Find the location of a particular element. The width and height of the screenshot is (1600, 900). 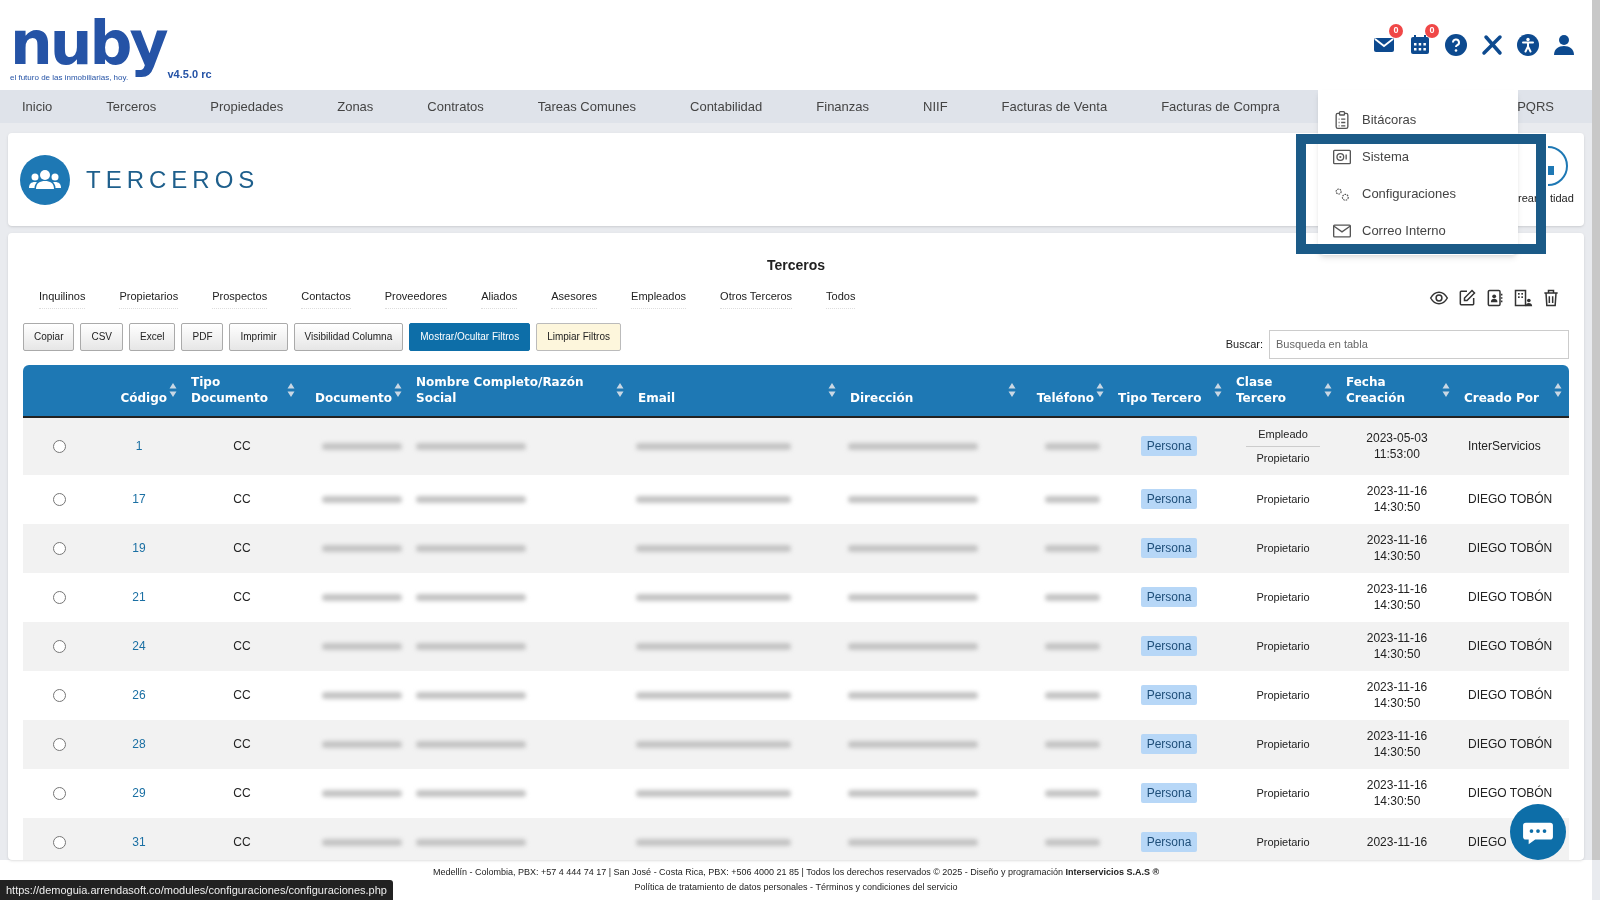

code-link: 24 is located at coordinates (139, 646).